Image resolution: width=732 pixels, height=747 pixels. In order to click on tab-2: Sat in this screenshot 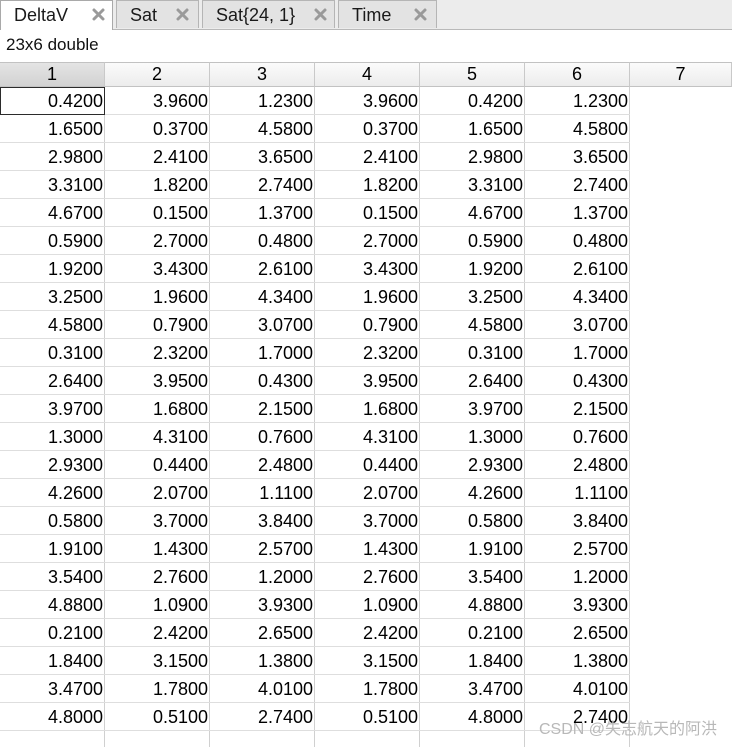, I will do `click(157, 14)`.